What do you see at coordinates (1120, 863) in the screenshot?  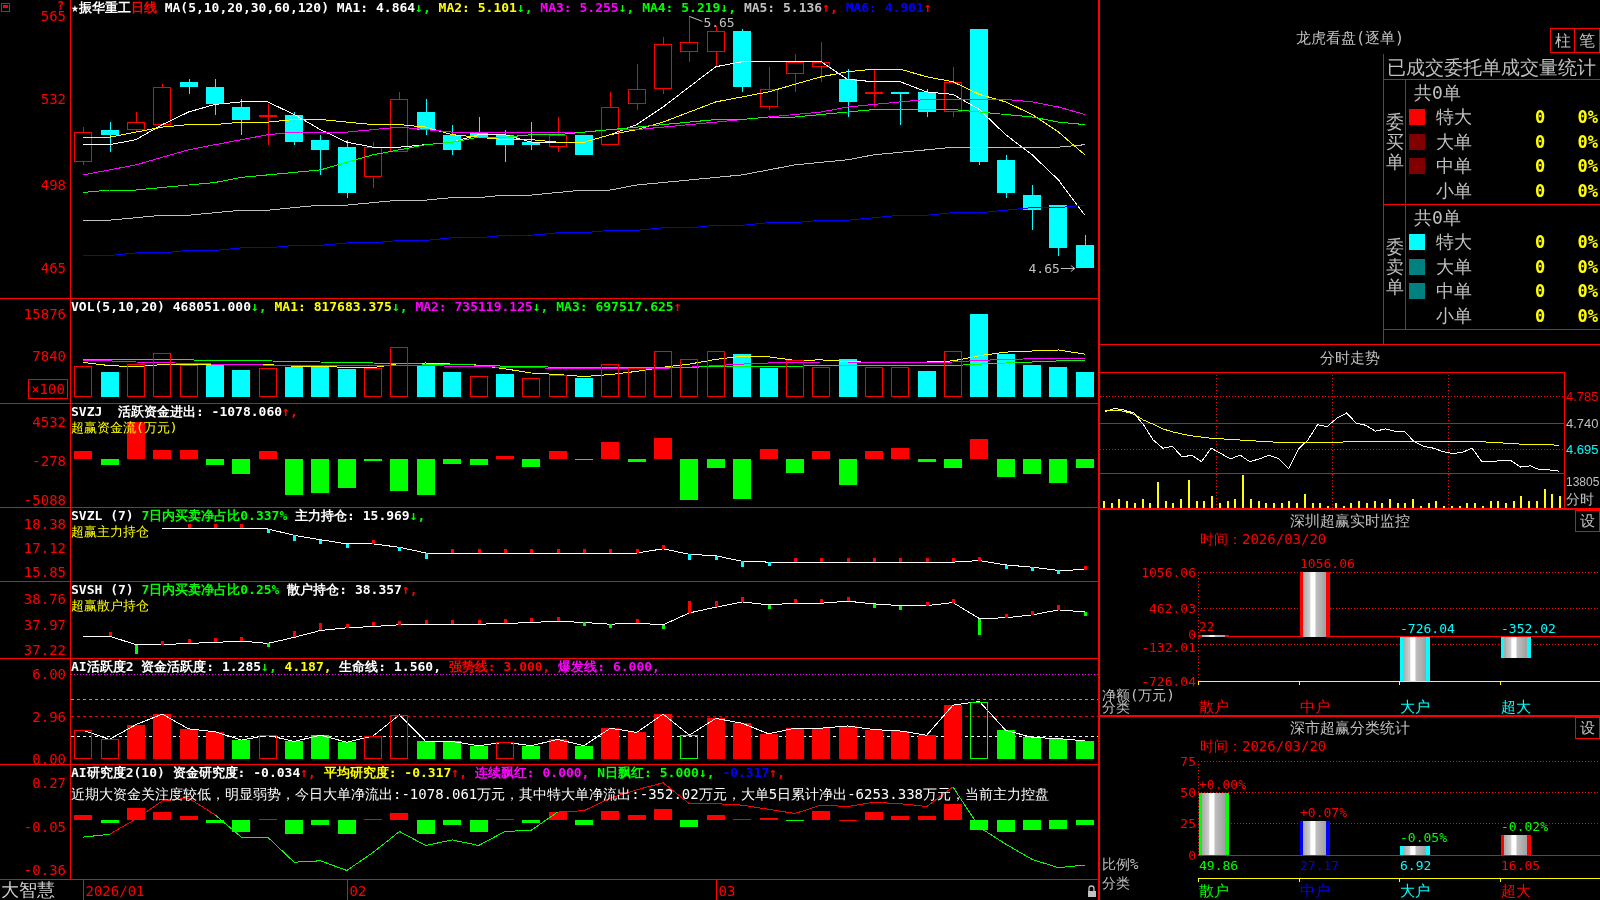 I see `axis-title: 比例%` at bounding box center [1120, 863].